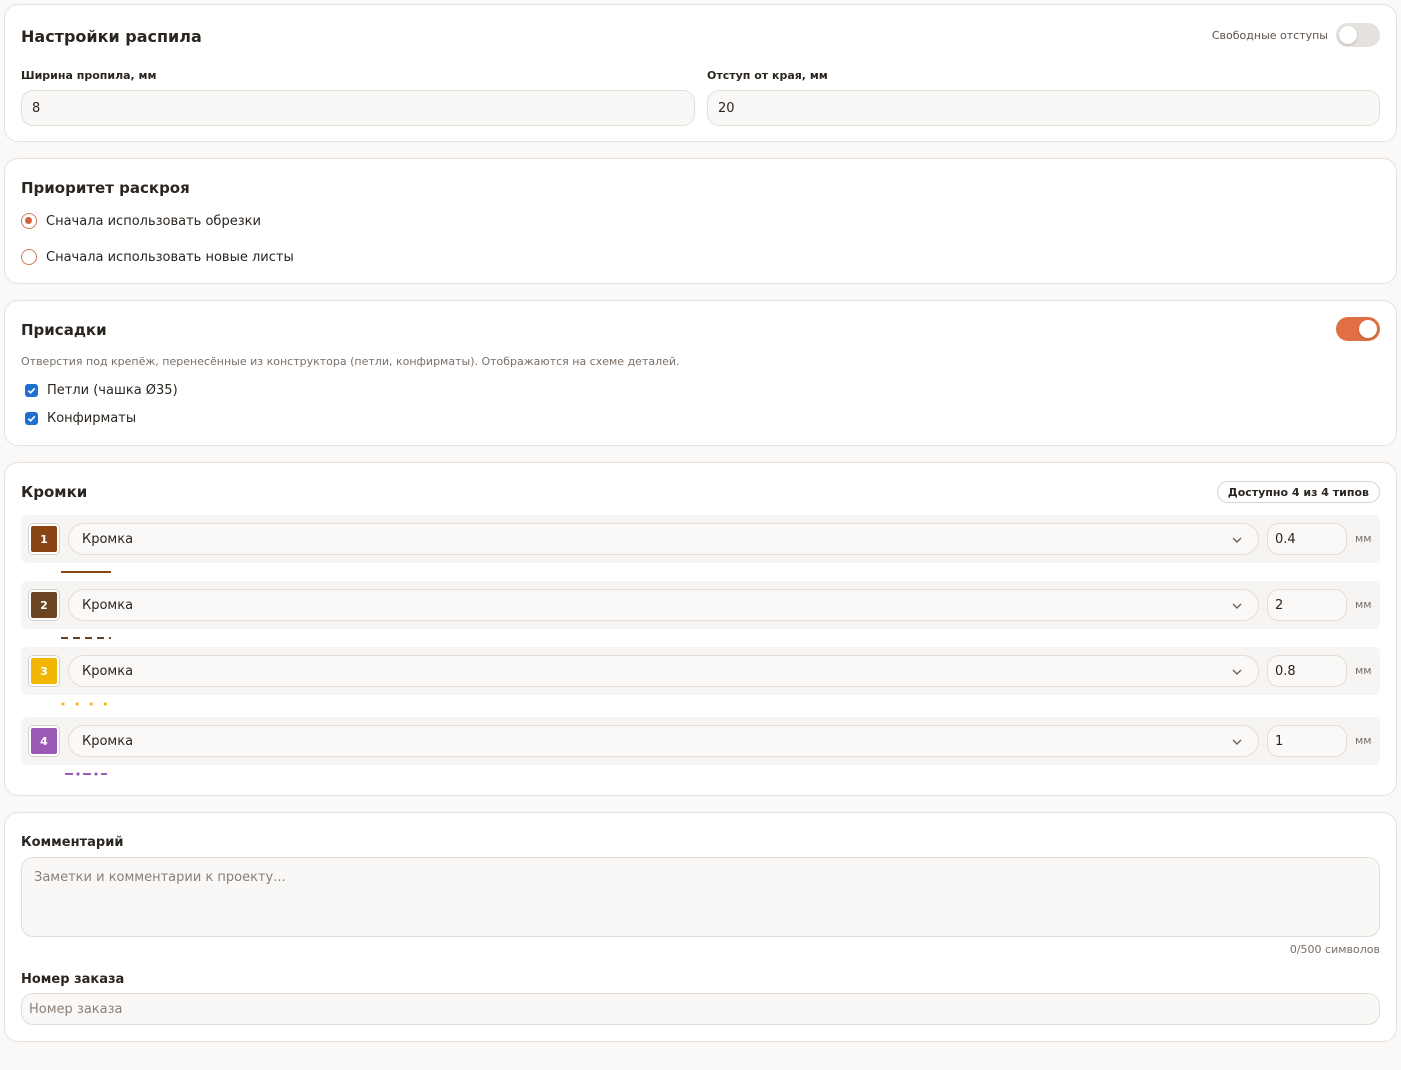  I want to click on checkbox-hinges: Петли (чашка Ø35), so click(99, 390).